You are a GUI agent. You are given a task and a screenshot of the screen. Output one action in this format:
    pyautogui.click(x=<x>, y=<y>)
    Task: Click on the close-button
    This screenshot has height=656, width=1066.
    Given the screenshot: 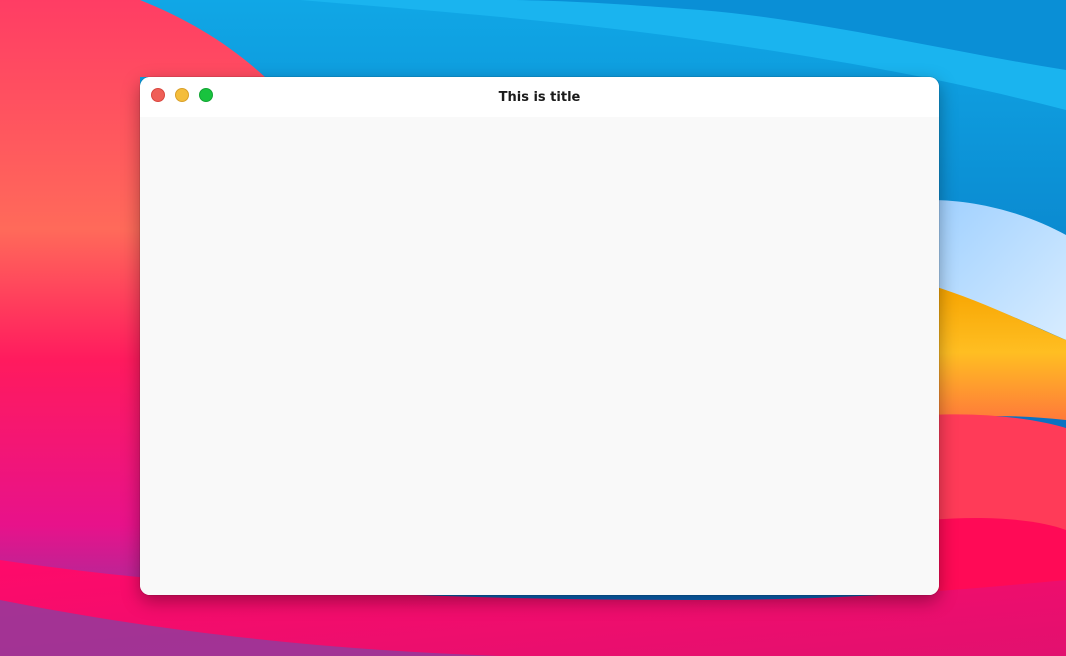 What is the action you would take?
    pyautogui.click(x=158, y=95)
    